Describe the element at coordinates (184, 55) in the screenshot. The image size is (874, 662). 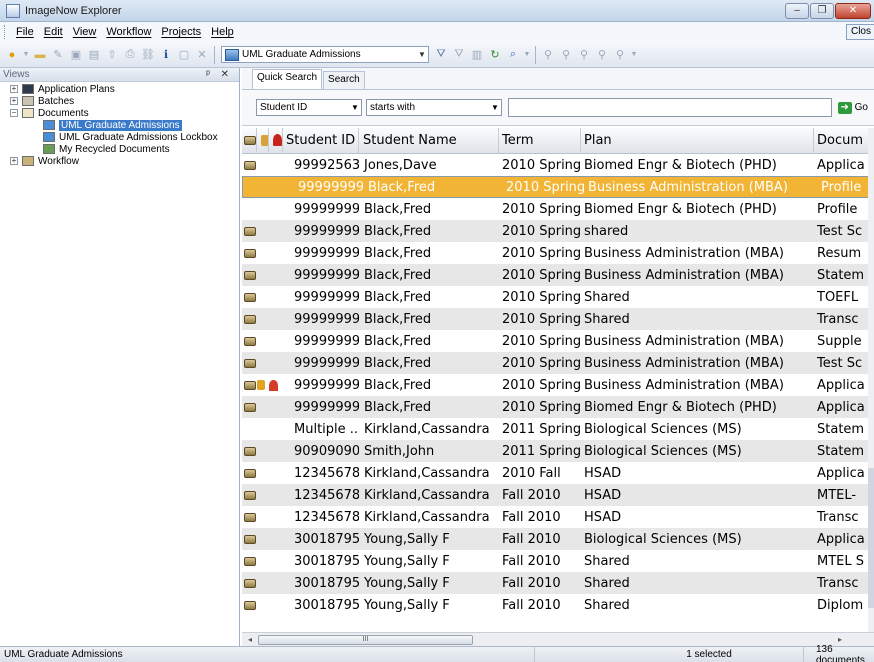
I see `properties-icon: ▢` at that location.